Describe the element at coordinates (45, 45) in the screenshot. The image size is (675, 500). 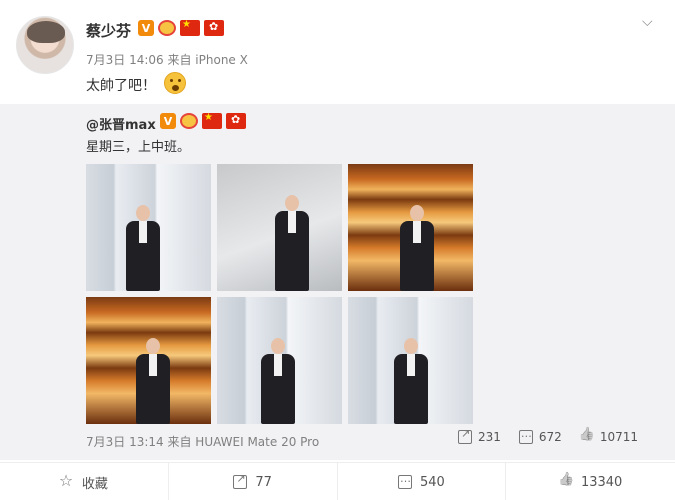
I see `author-avatar` at that location.